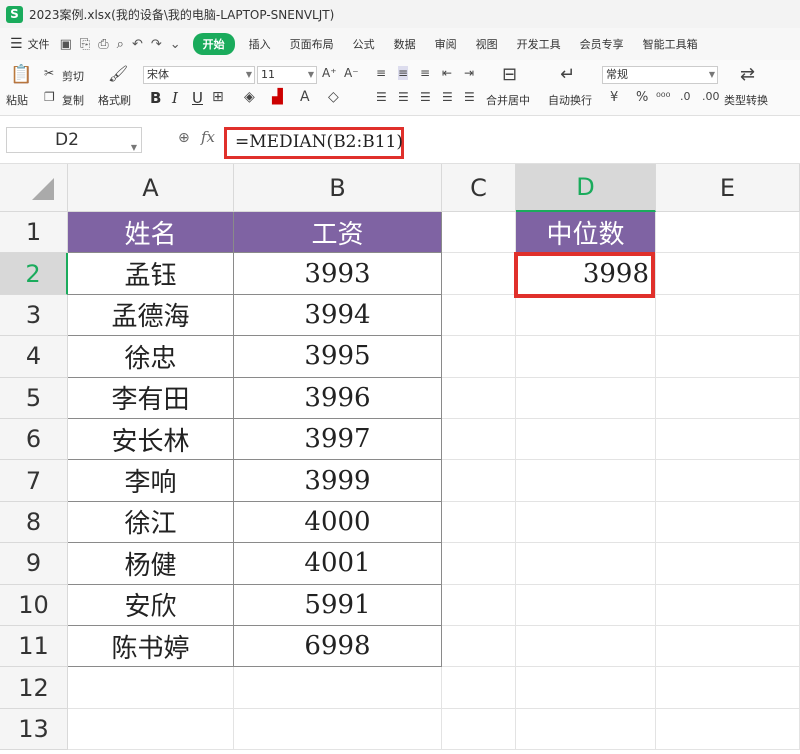  I want to click on cell-d8, so click(586, 522).